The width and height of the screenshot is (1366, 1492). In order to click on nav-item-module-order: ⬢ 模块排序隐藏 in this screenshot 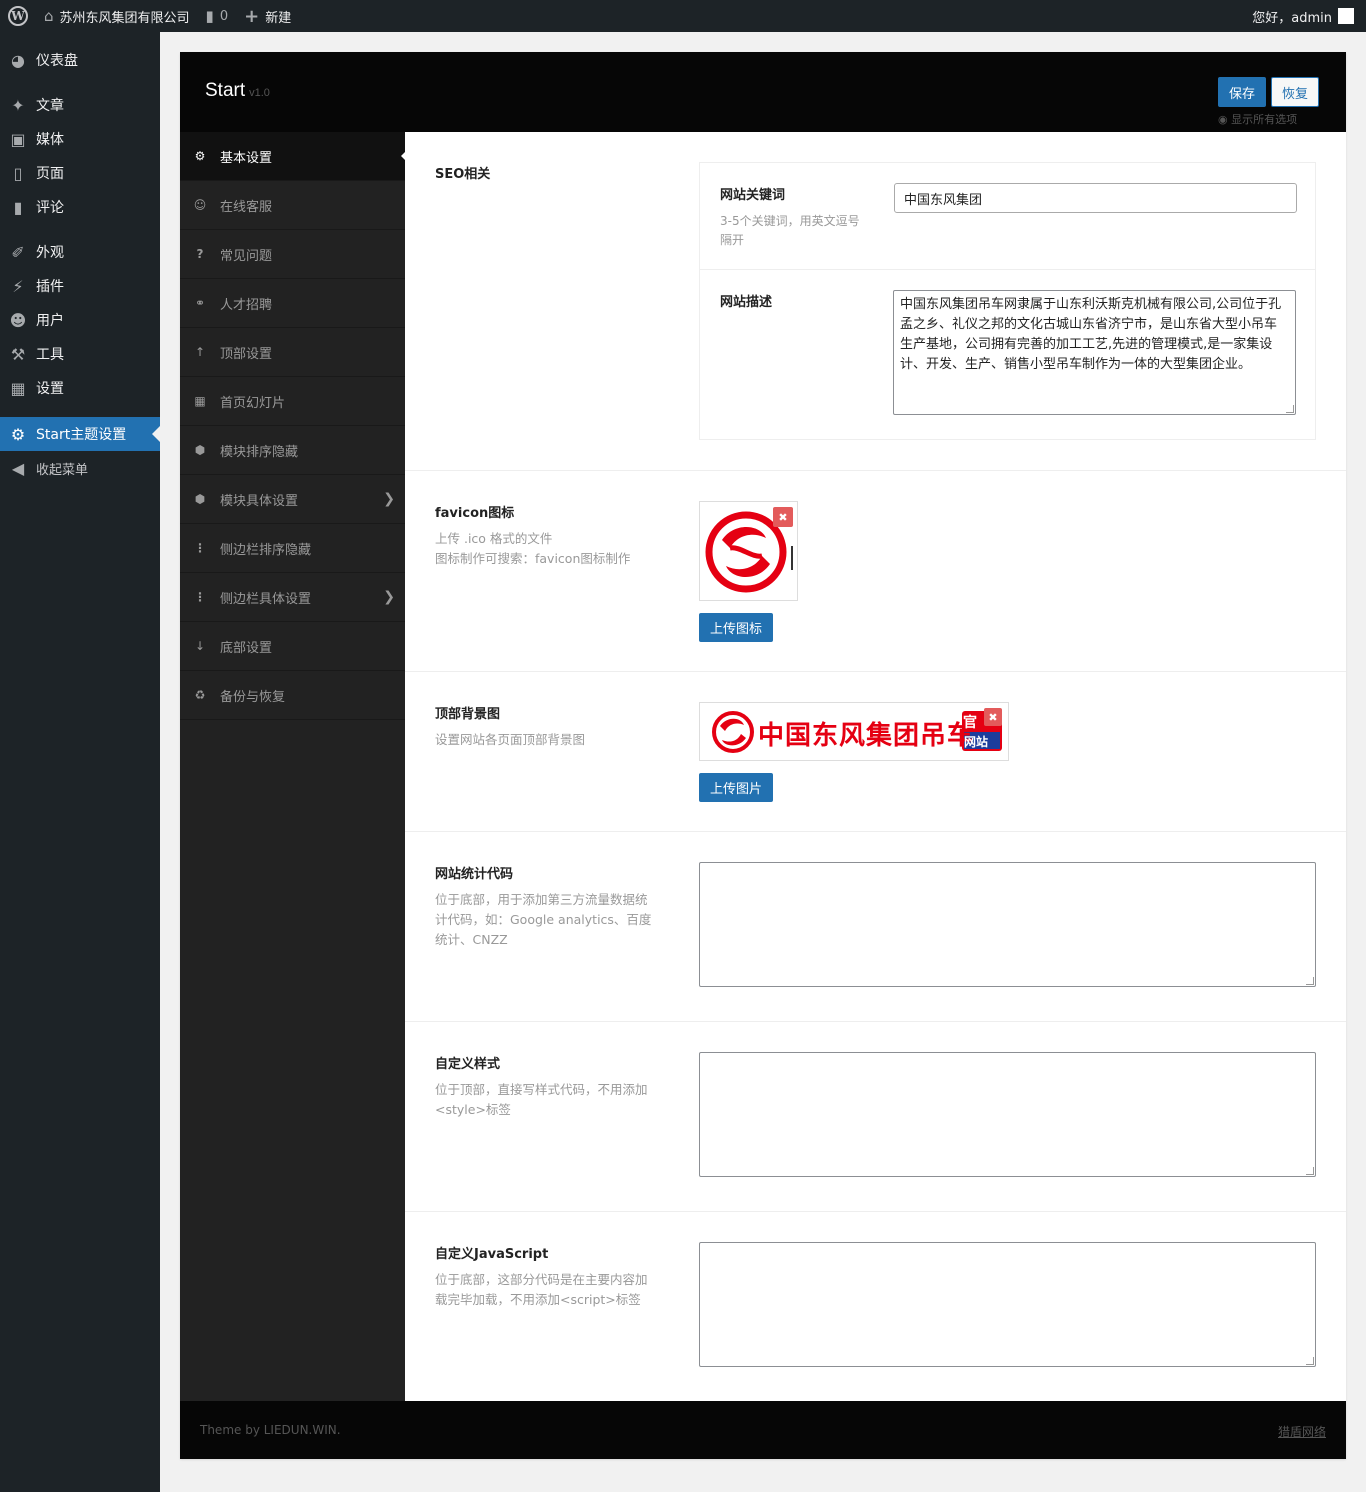, I will do `click(292, 450)`.